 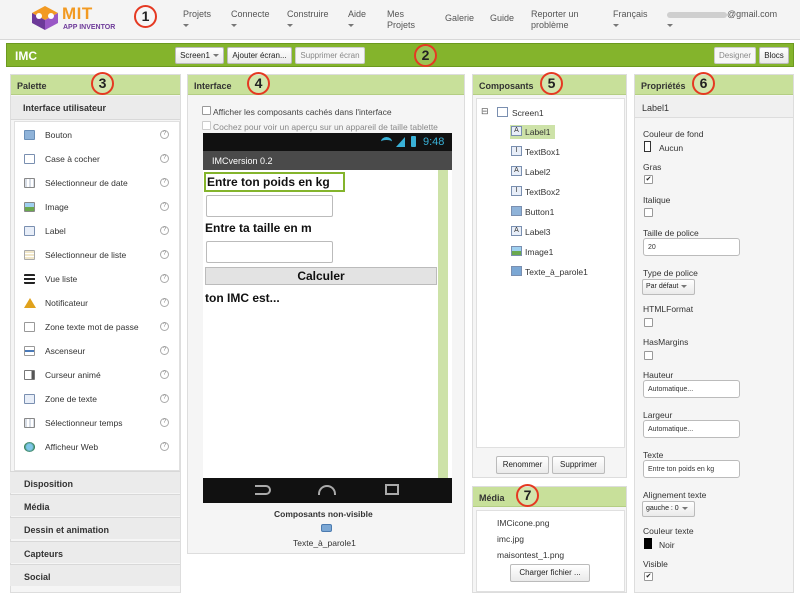 I want to click on link-galerie: Galerie, so click(x=459, y=18).